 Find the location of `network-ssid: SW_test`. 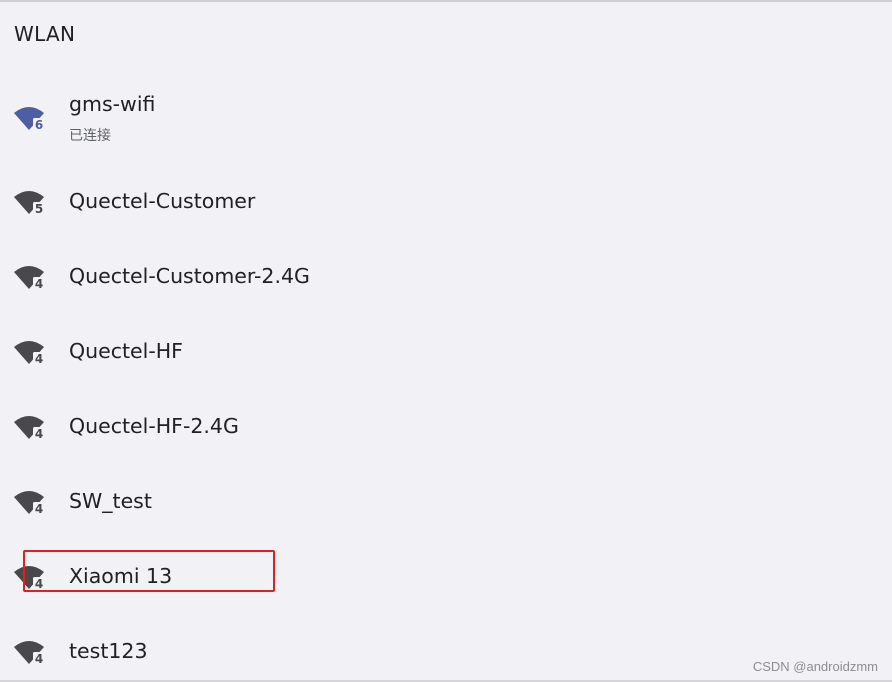

network-ssid: SW_test is located at coordinates (110, 501).